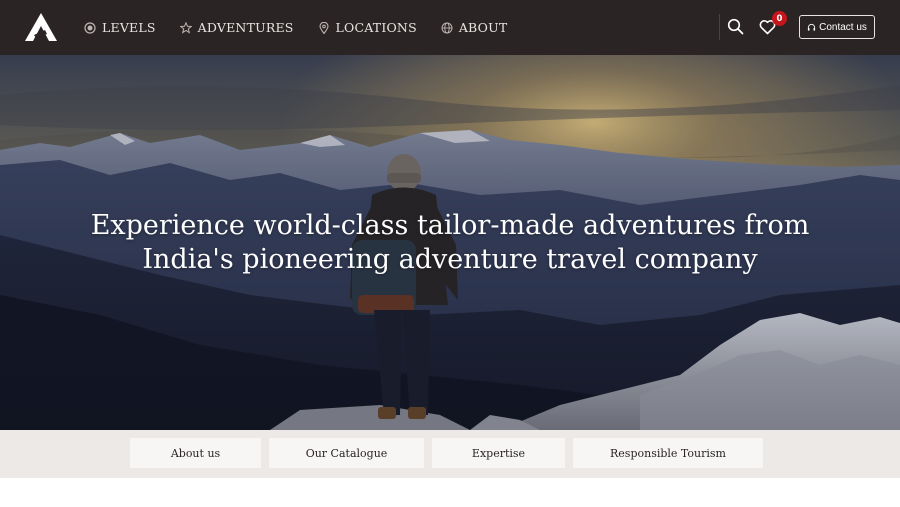  What do you see at coordinates (668, 453) in the screenshot?
I see `responsible-tourism-button: Responsible Tourism` at bounding box center [668, 453].